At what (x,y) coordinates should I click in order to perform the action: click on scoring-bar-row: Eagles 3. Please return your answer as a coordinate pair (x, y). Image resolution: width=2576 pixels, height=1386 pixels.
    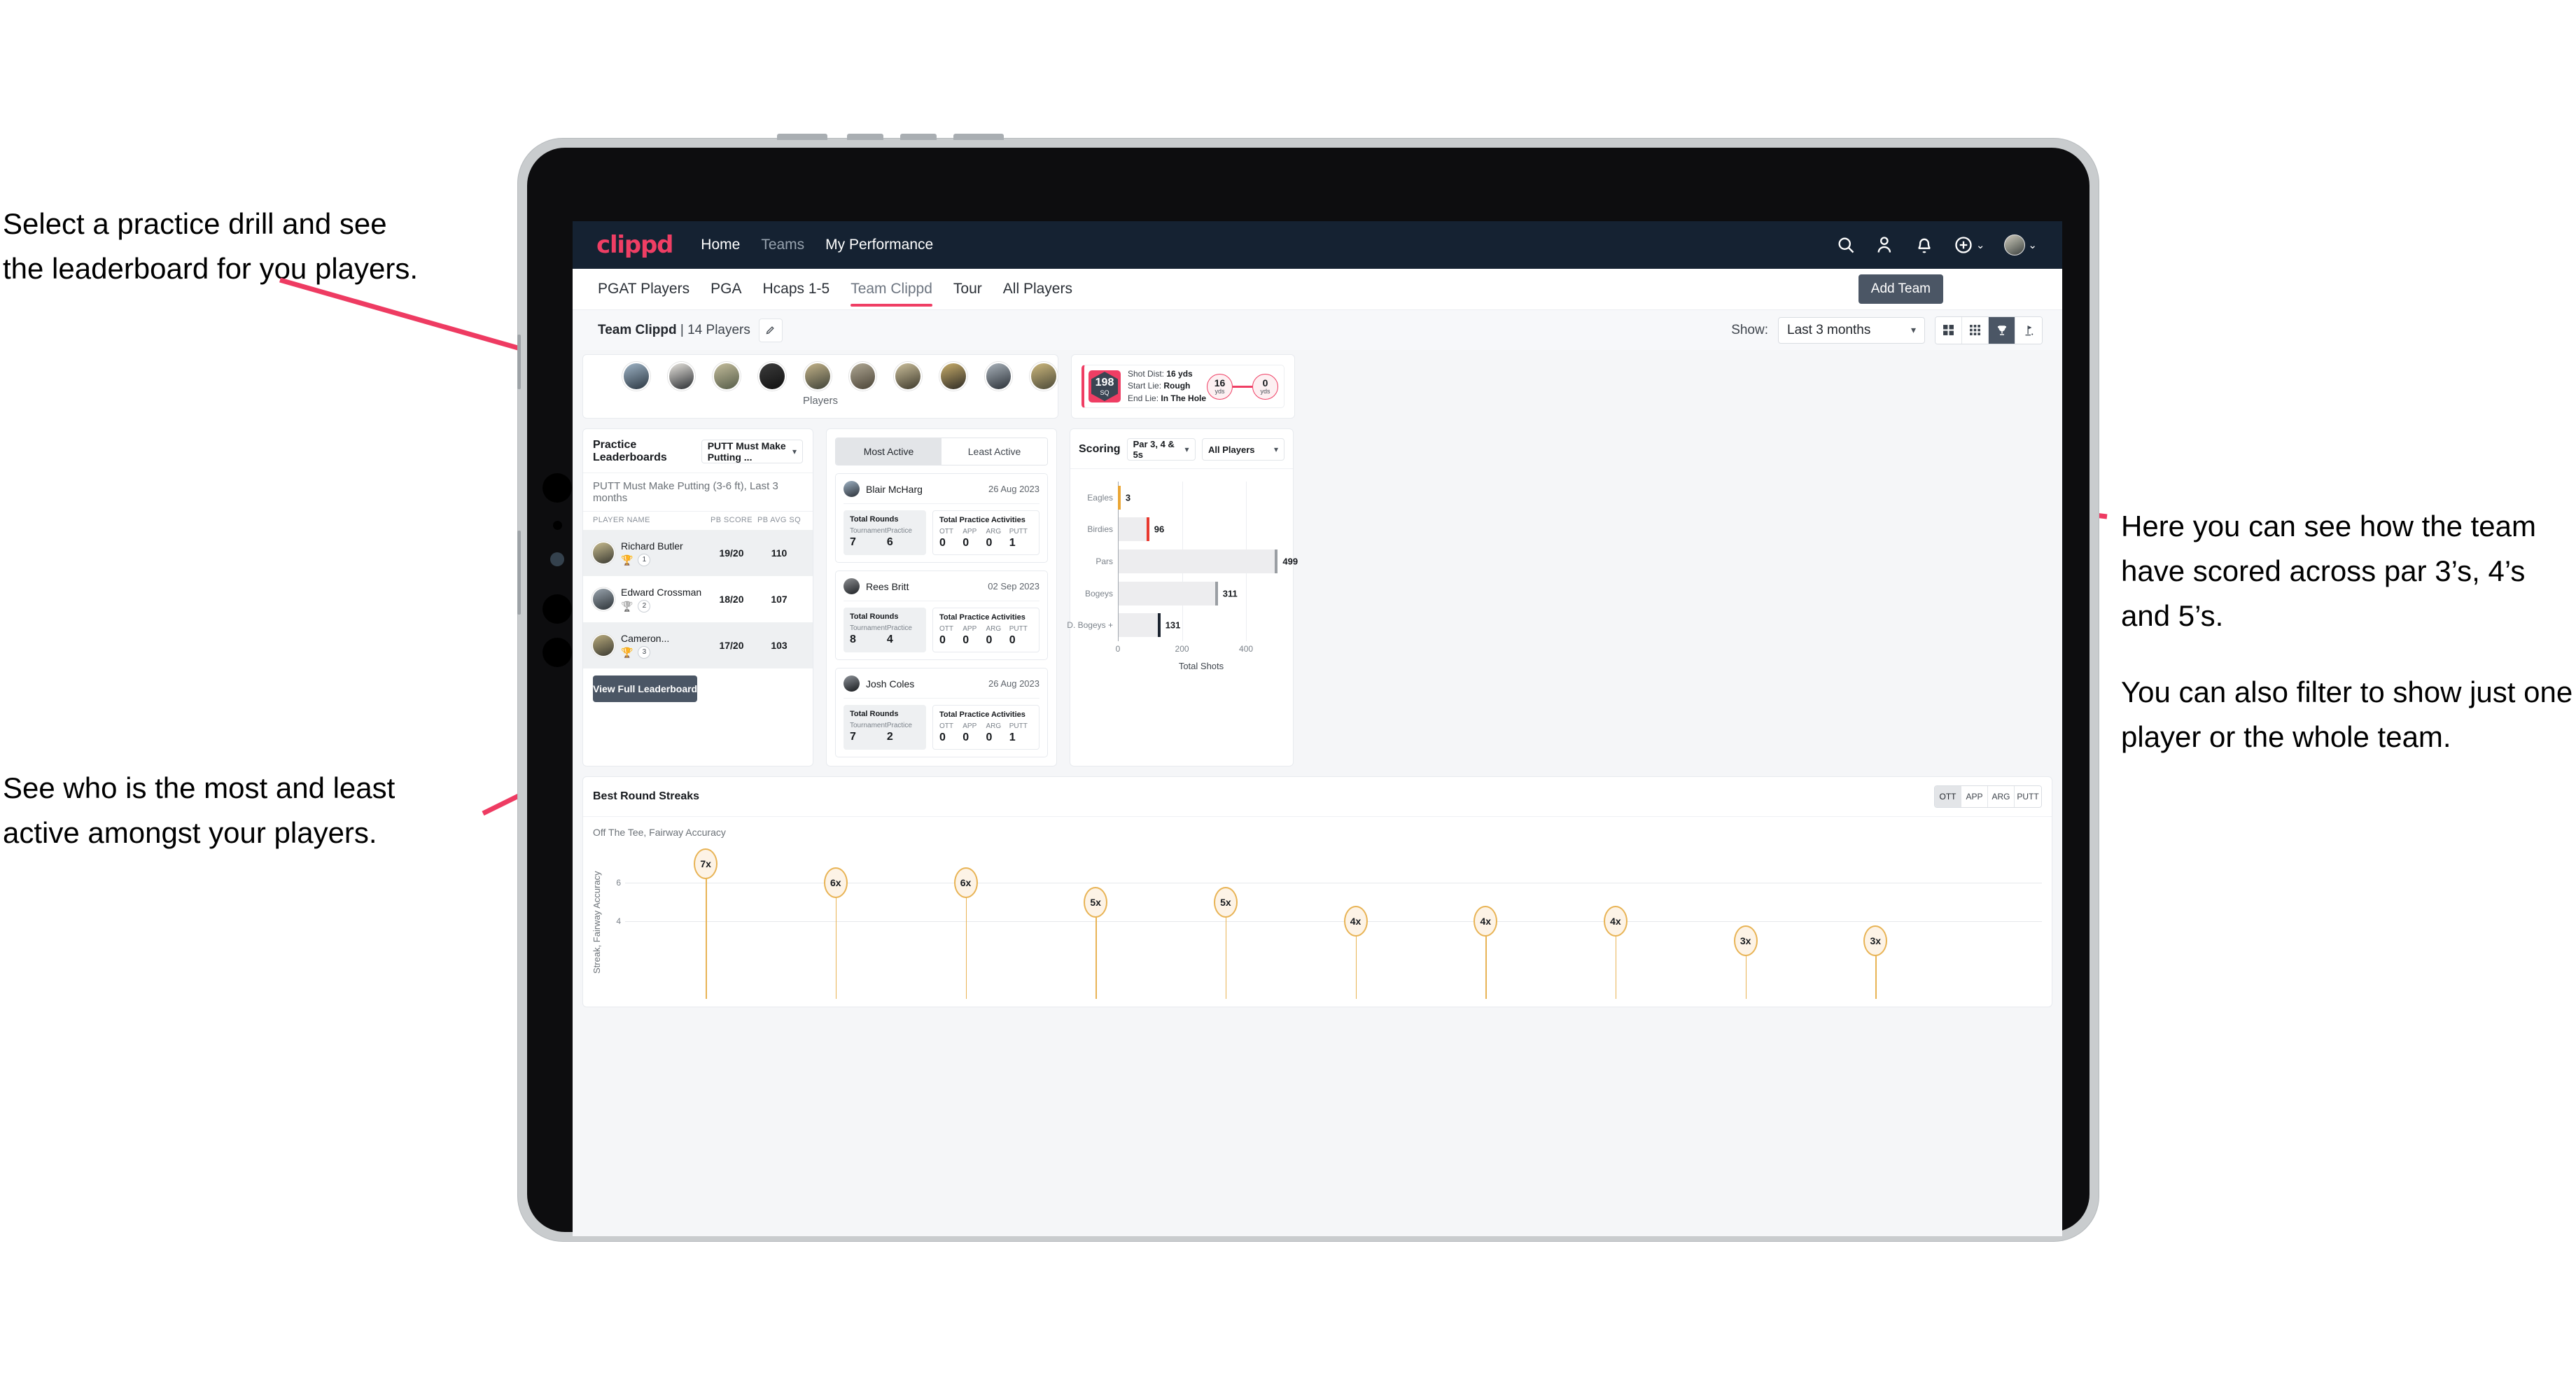
    Looking at the image, I should click on (1108, 497).